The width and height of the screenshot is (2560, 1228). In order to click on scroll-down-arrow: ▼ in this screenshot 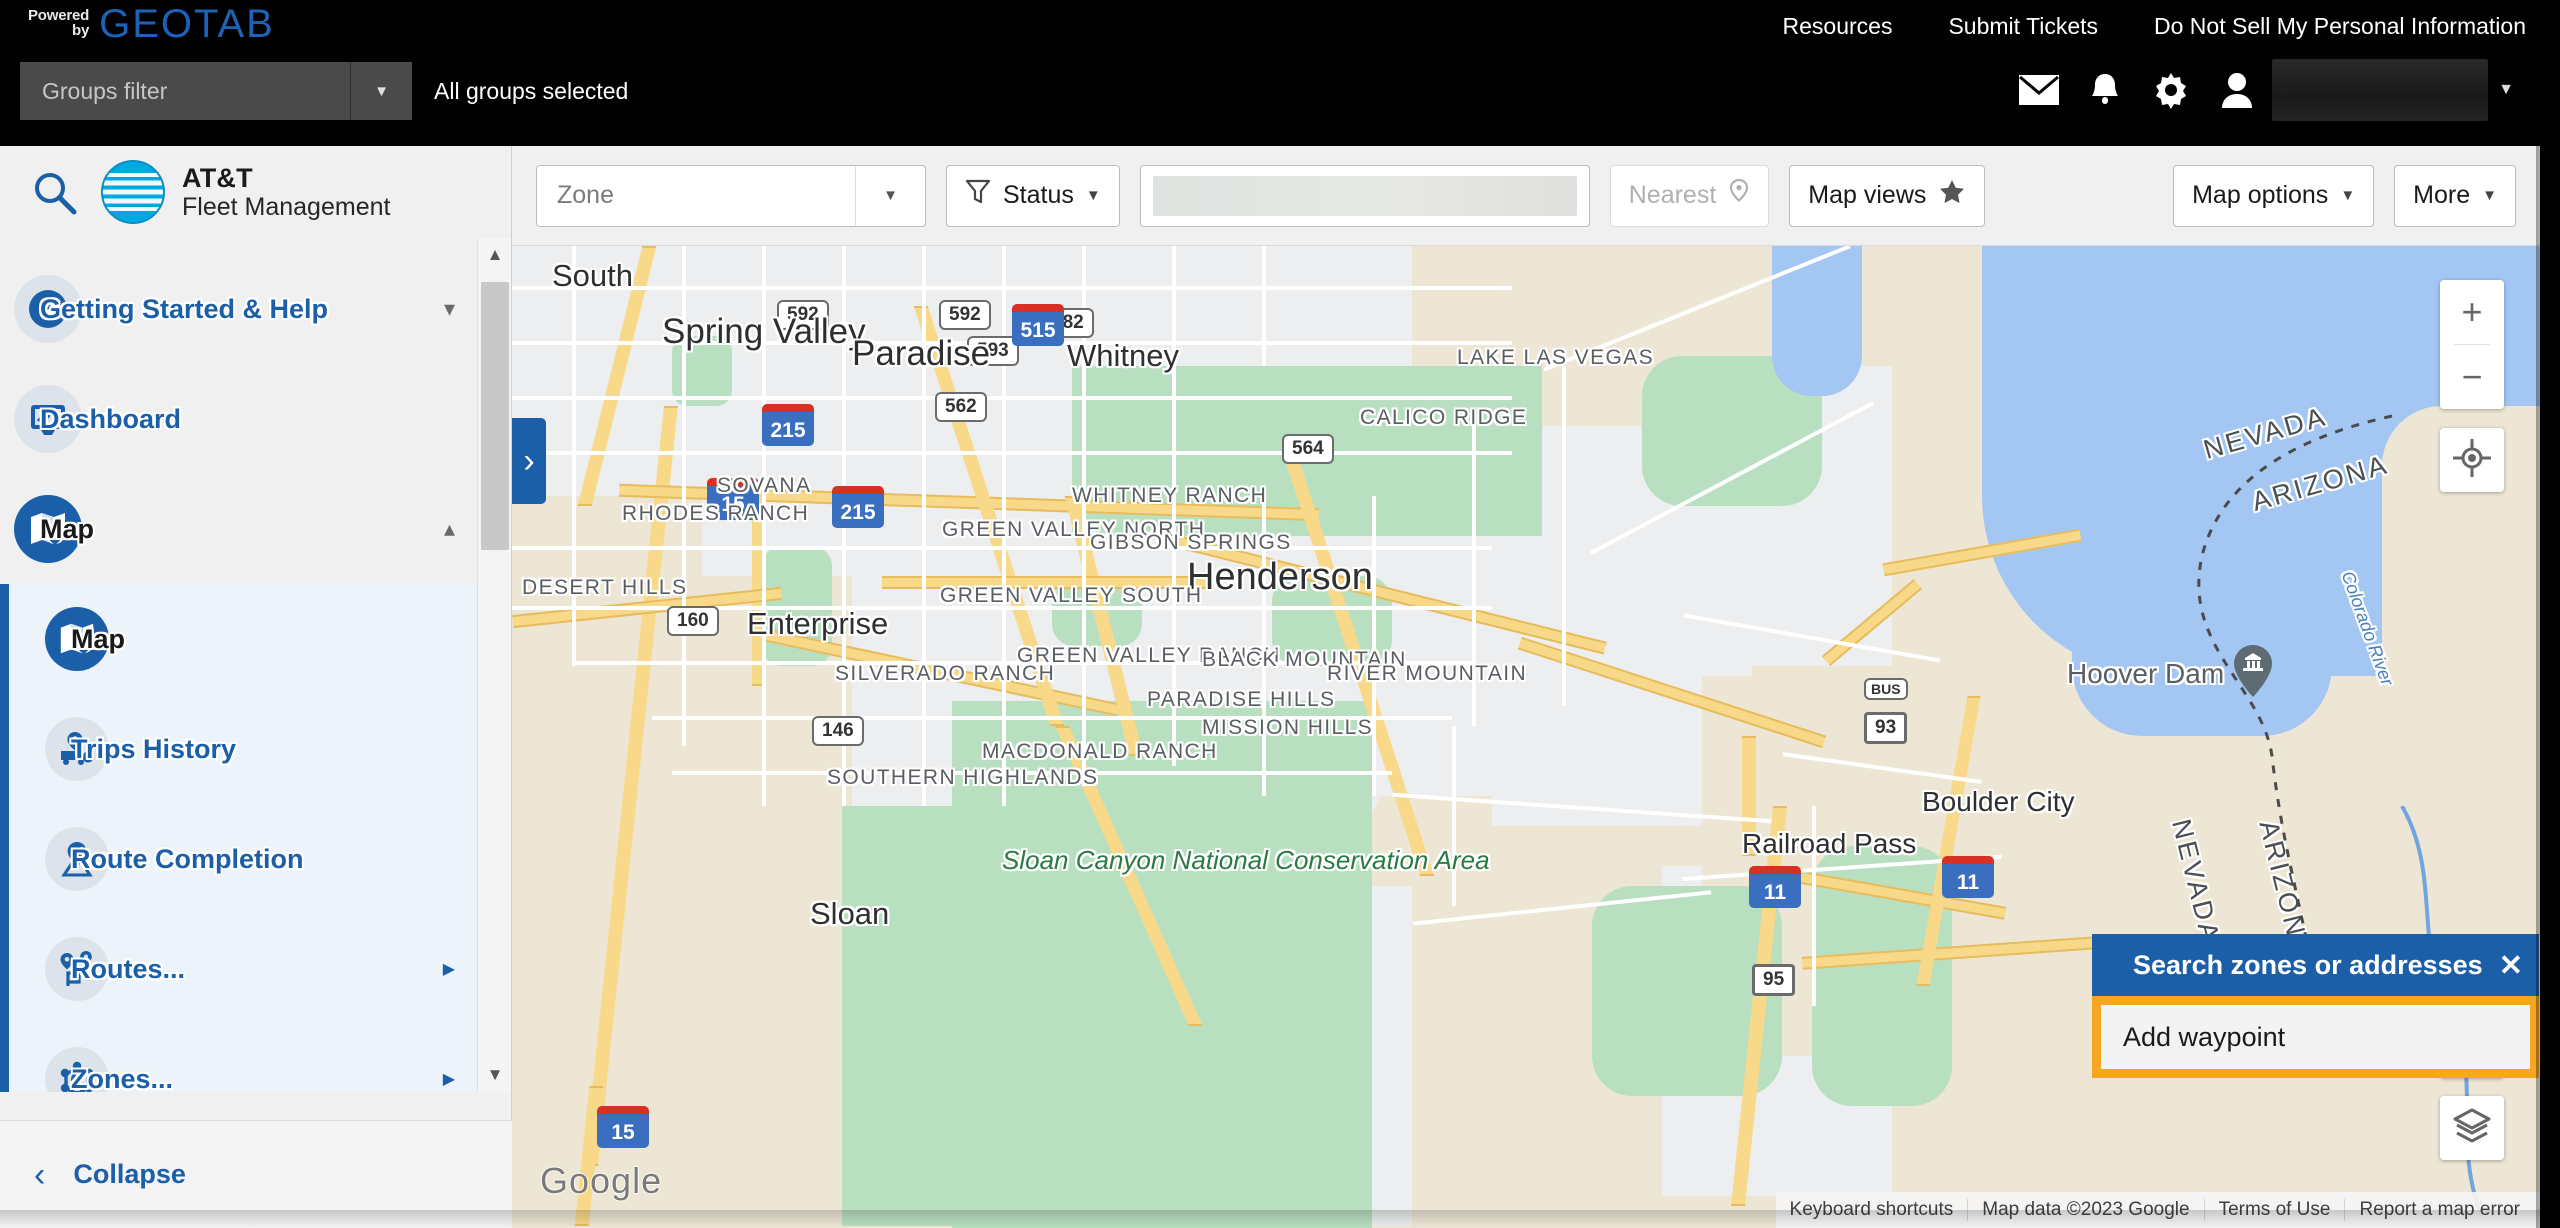, I will do `click(494, 1075)`.